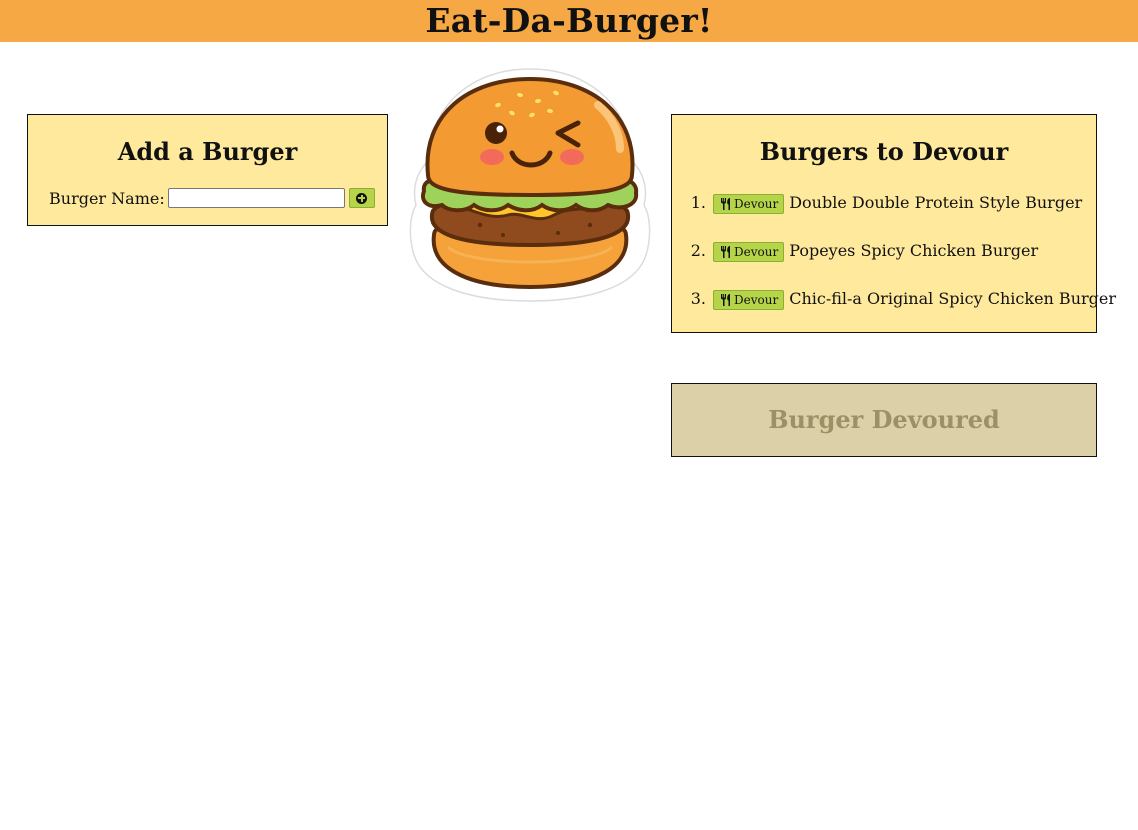 This screenshot has width=1138, height=830. What do you see at coordinates (530, 185) in the screenshot?
I see `burger-mascot-icon` at bounding box center [530, 185].